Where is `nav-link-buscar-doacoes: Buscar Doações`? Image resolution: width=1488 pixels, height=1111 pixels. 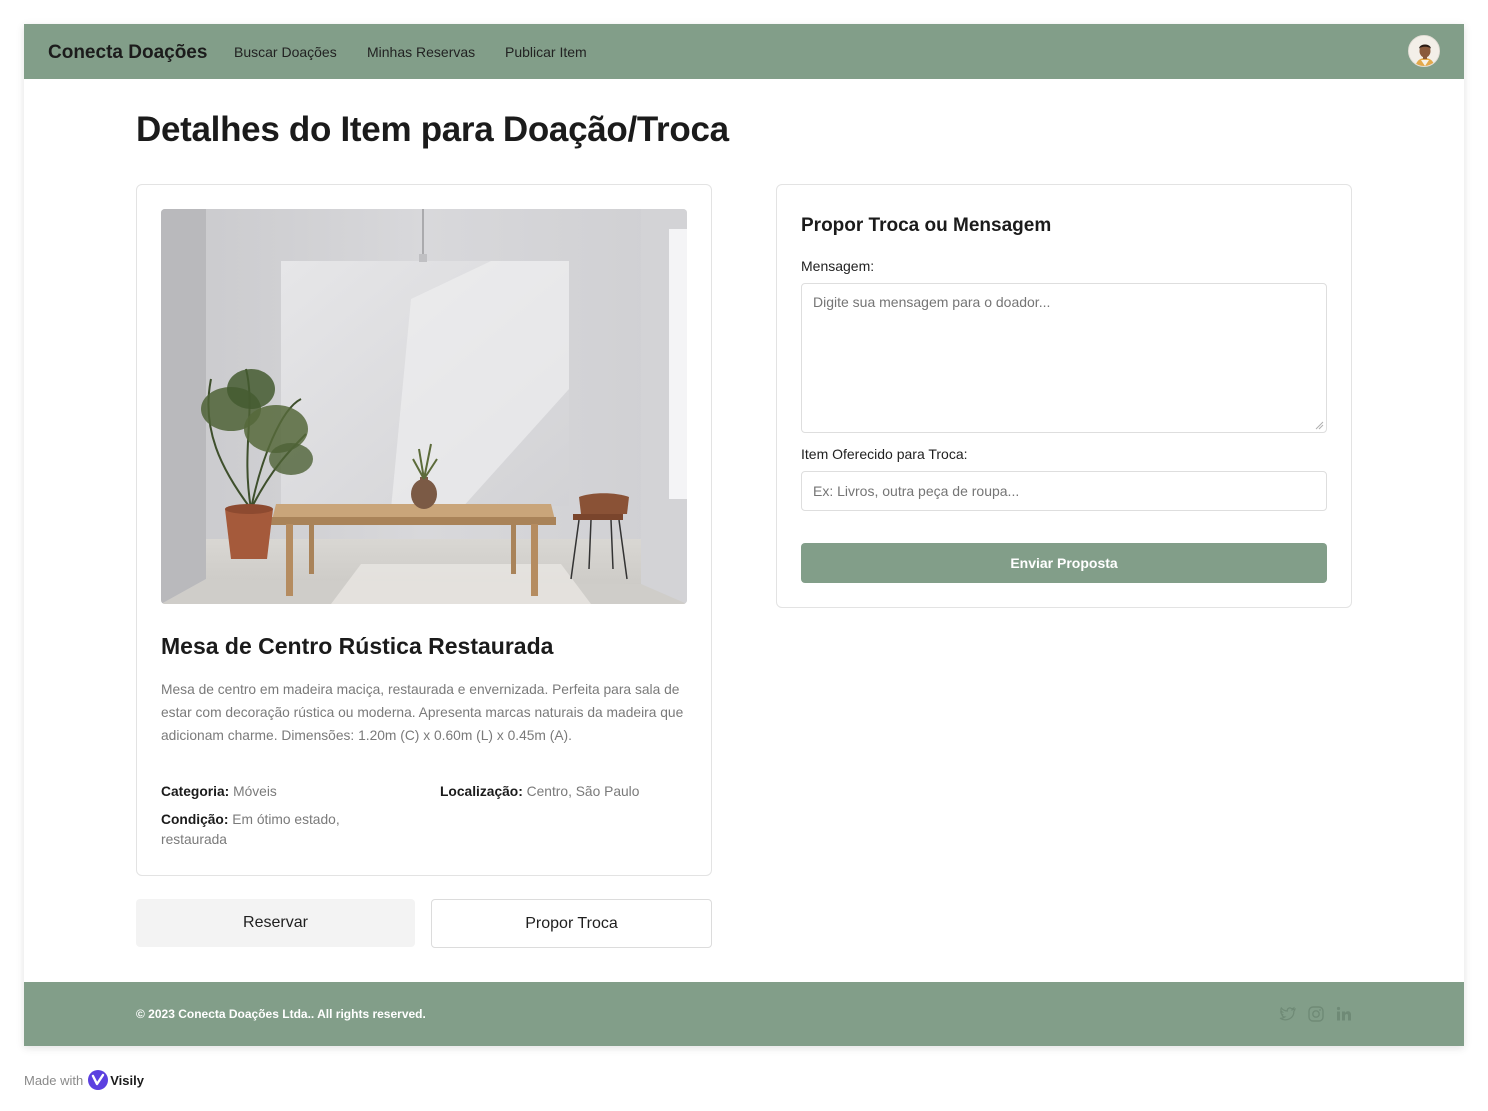 nav-link-buscar-doacoes: Buscar Doações is located at coordinates (285, 52).